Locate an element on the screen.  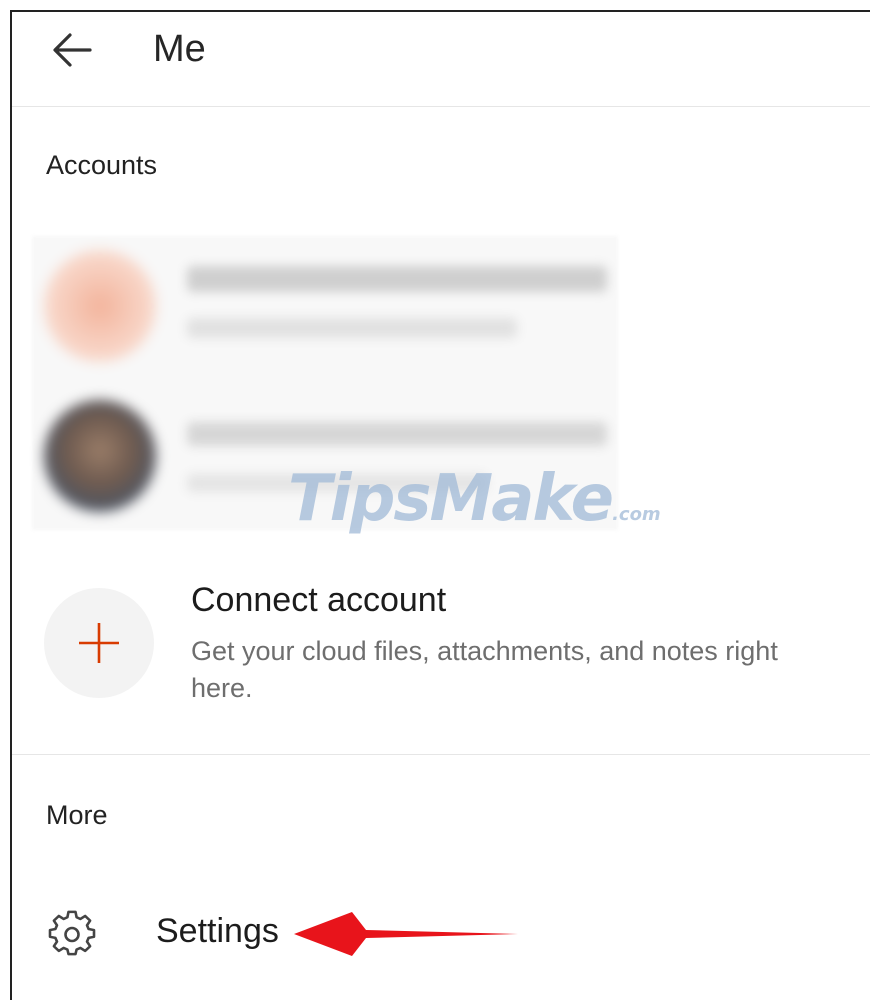
connect-account-title: Connect account is located at coordinates (319, 600).